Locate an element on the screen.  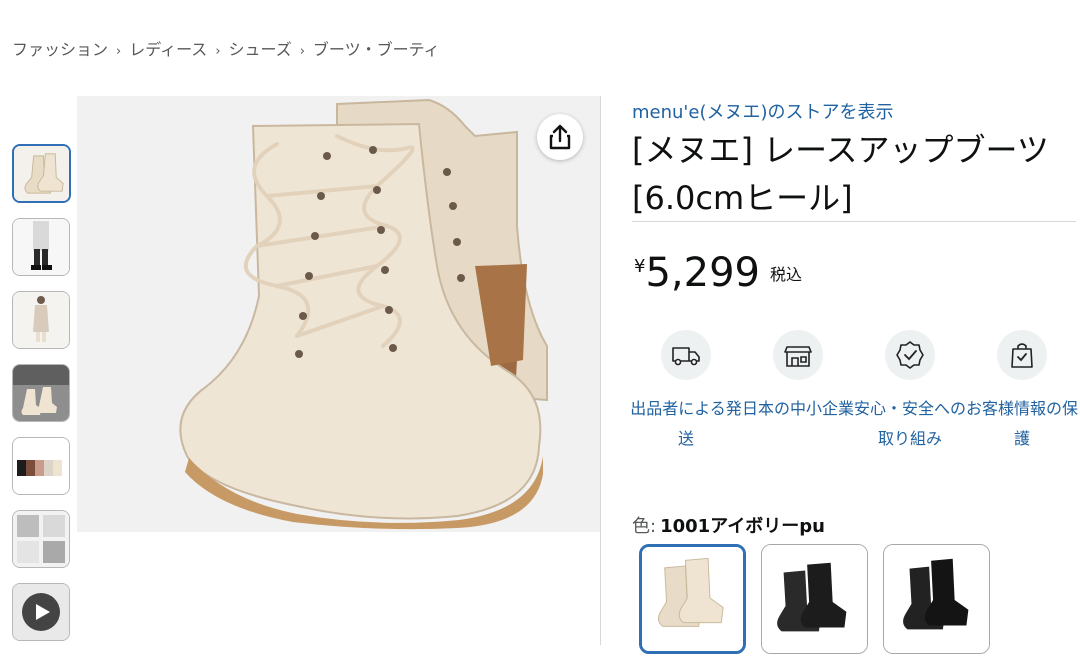
variation-label: 色: 1001アイボリーpu is located at coordinates (728, 525).